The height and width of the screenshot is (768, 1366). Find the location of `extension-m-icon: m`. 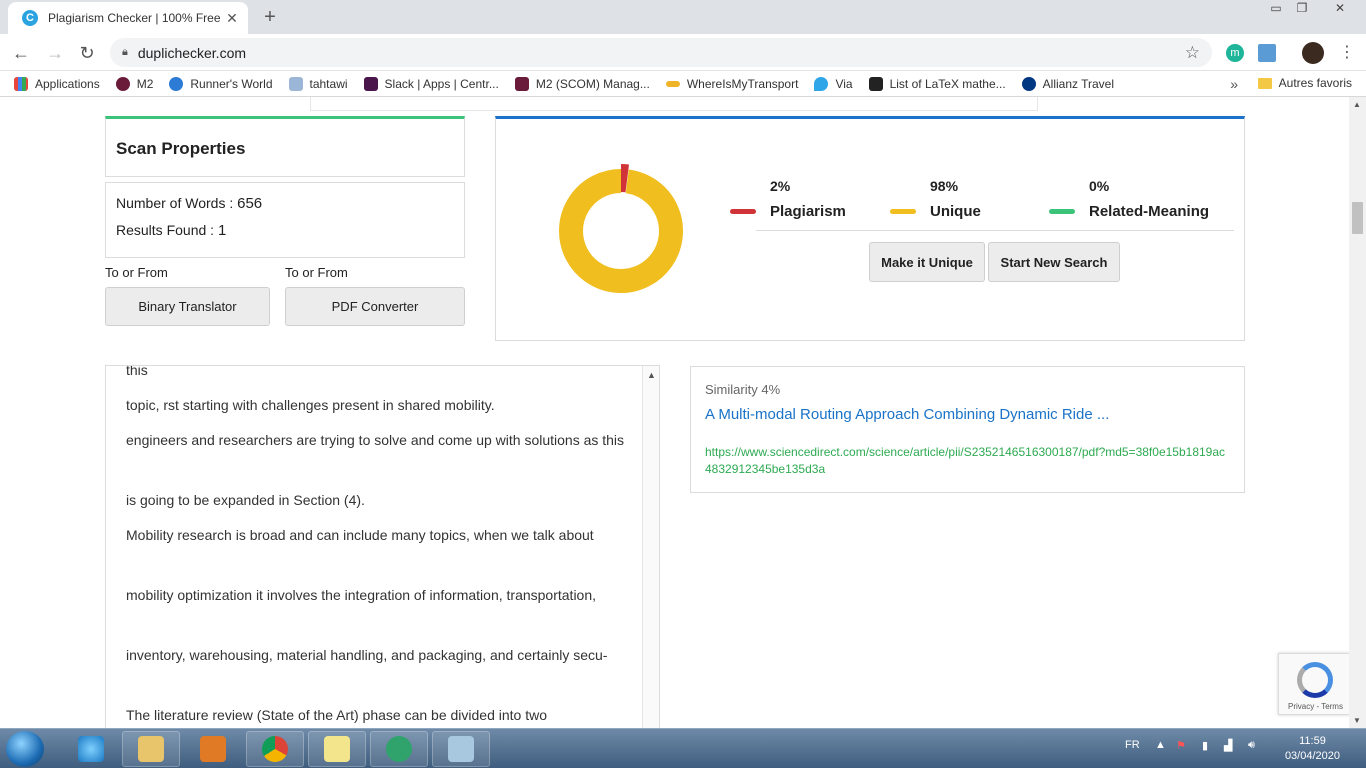

extension-m-icon: m is located at coordinates (1235, 53).